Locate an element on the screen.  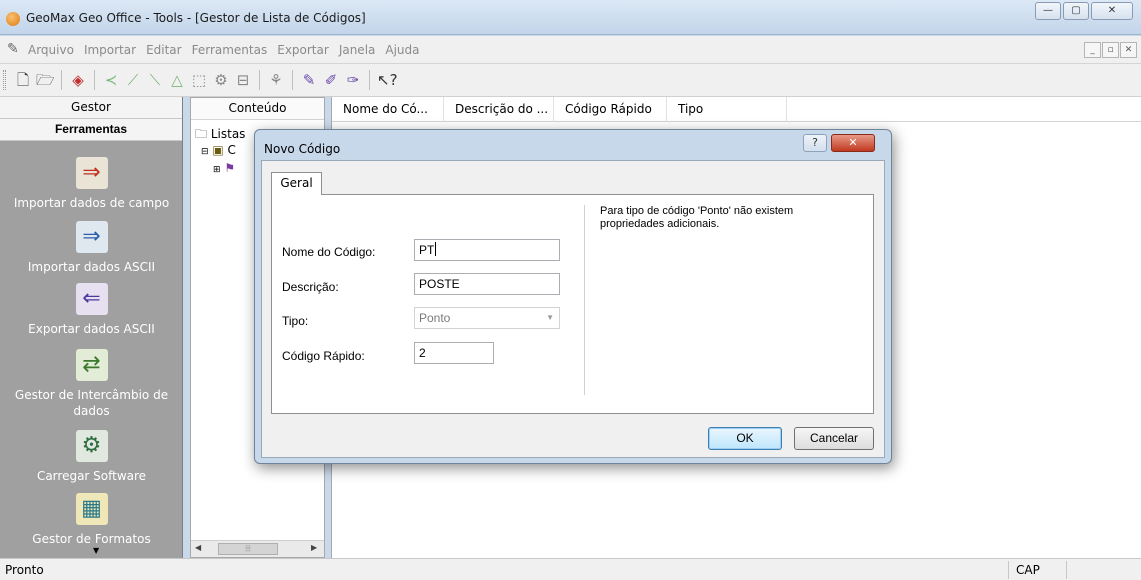
divider is located at coordinates (584, 300).